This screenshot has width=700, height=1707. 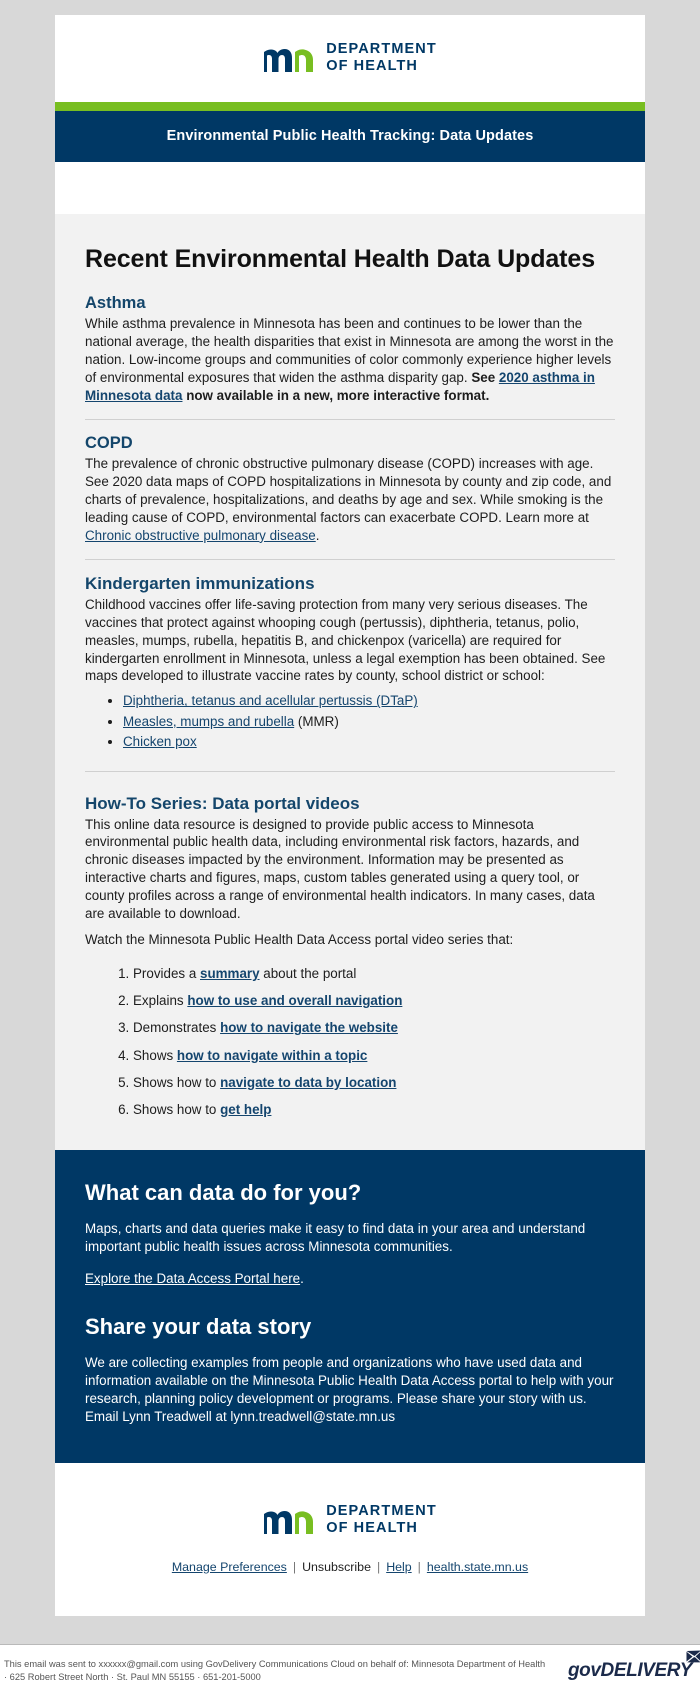 I want to click on list-item: Chicken pox, so click(x=369, y=742).